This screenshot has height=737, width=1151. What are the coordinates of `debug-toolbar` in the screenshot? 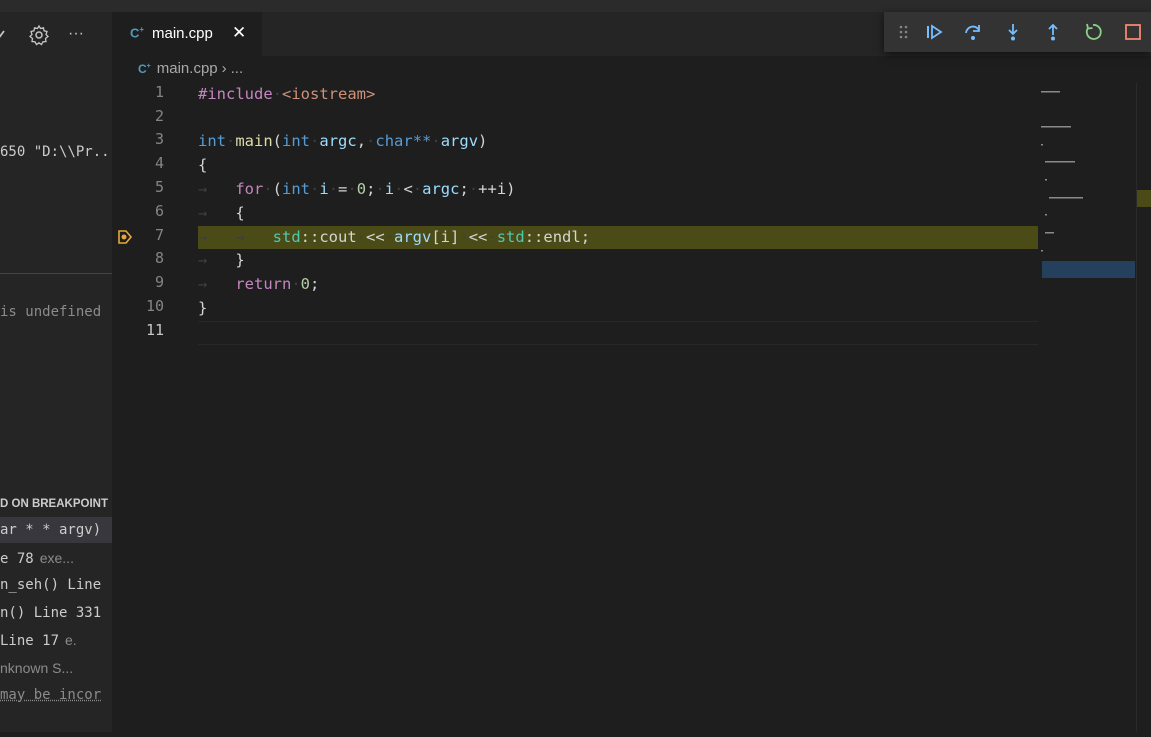 It's located at (1017, 32).